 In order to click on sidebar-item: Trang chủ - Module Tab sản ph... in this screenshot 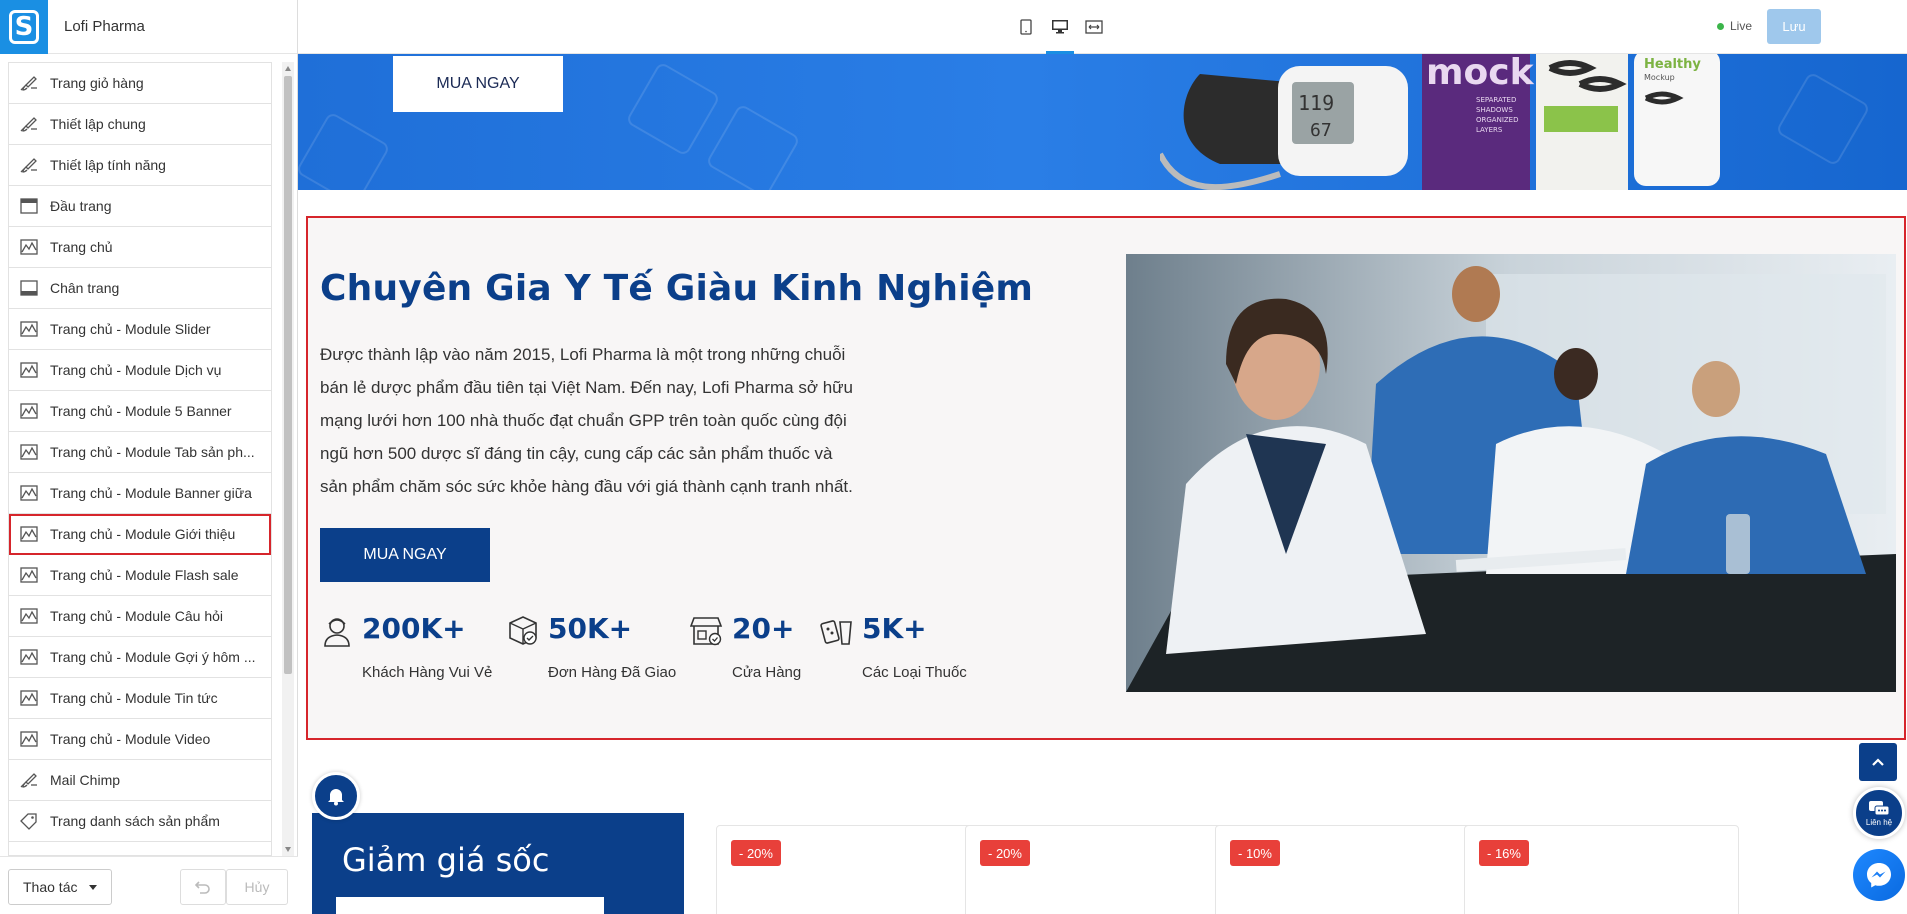, I will do `click(140, 452)`.